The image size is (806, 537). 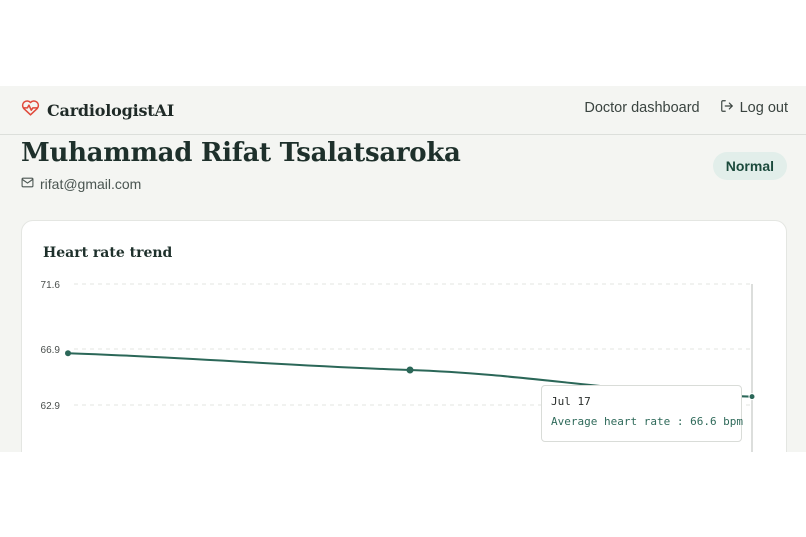 I want to click on tooltip-value: Average heart rate : 66.6 bpm, so click(x=647, y=421).